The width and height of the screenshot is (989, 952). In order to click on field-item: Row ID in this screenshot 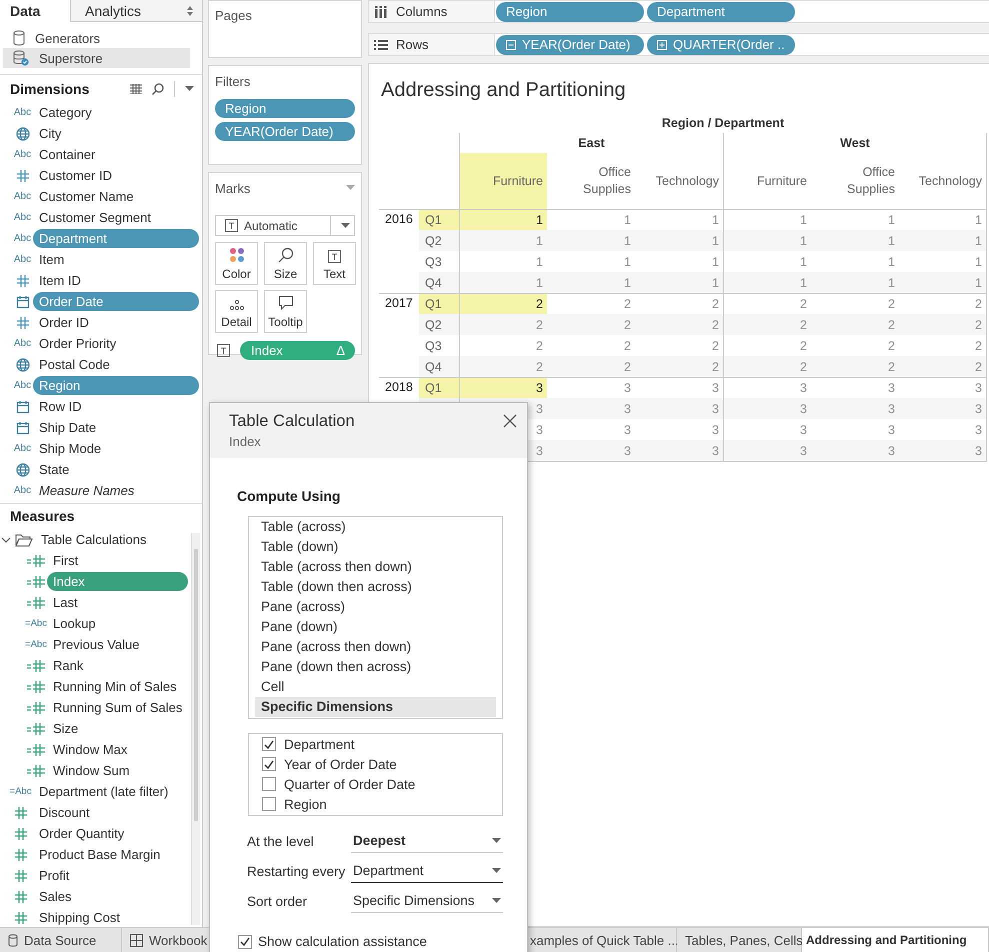, I will do `click(116, 406)`.